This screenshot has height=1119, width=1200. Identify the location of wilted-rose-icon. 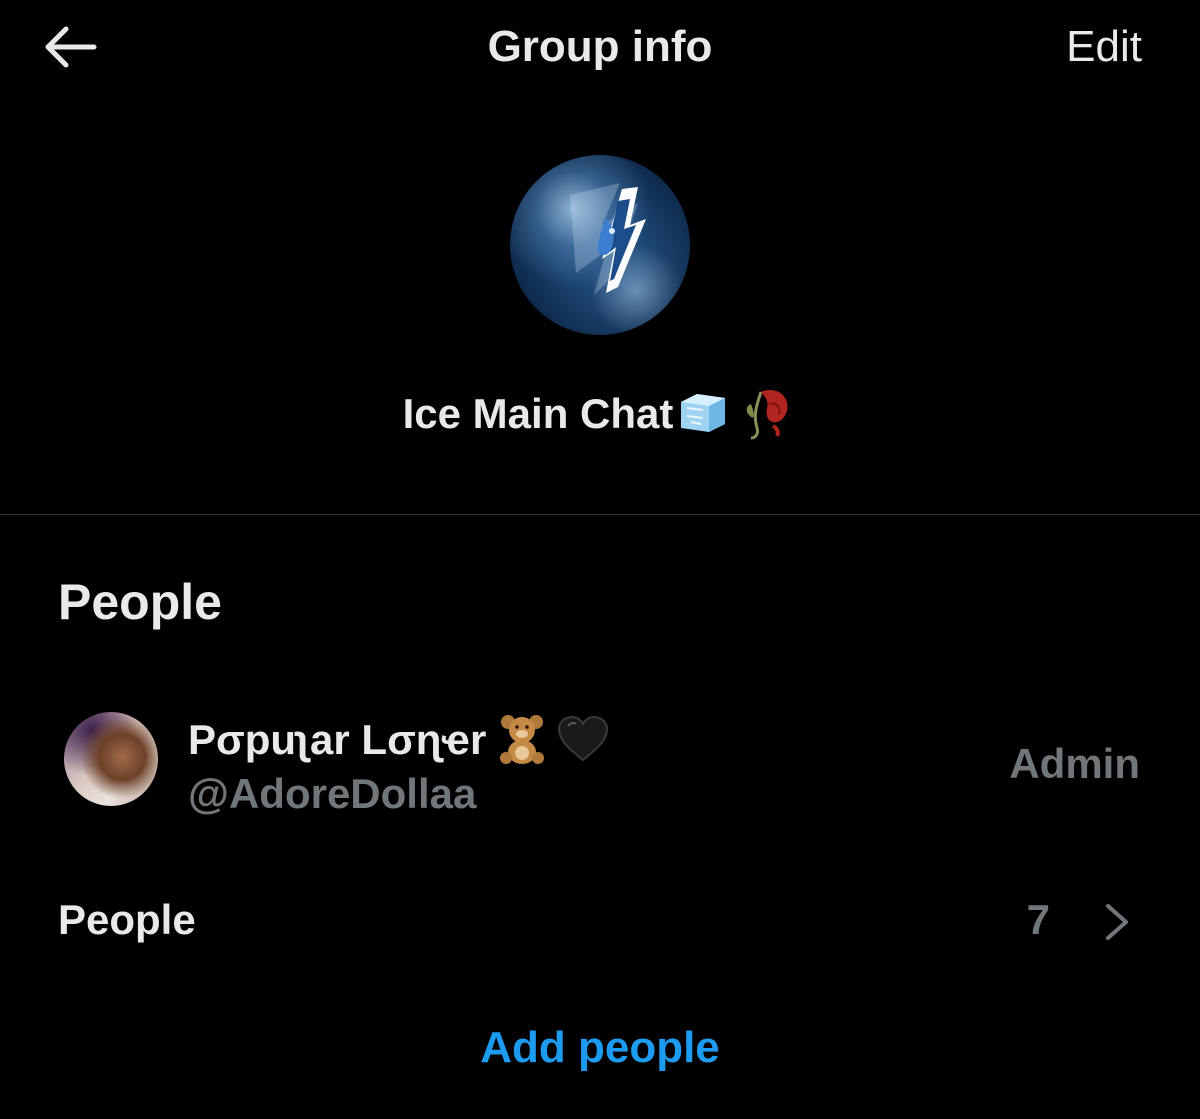
(767, 415).